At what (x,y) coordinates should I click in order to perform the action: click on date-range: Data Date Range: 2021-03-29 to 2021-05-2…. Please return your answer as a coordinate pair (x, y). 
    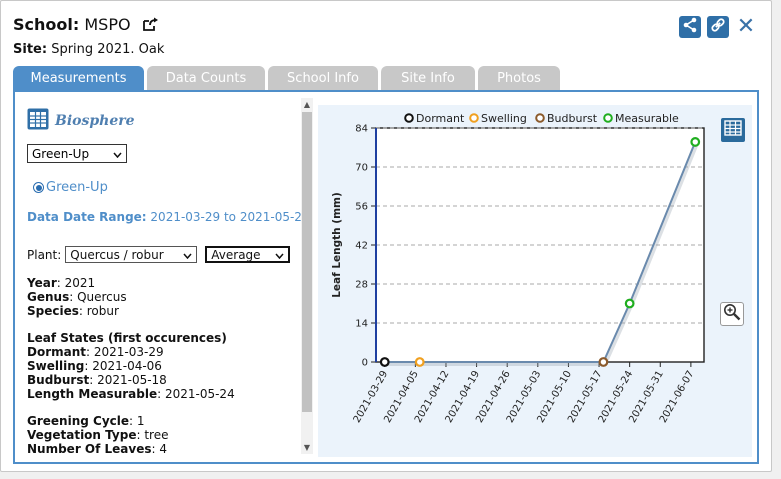
    Looking at the image, I should click on (168, 217).